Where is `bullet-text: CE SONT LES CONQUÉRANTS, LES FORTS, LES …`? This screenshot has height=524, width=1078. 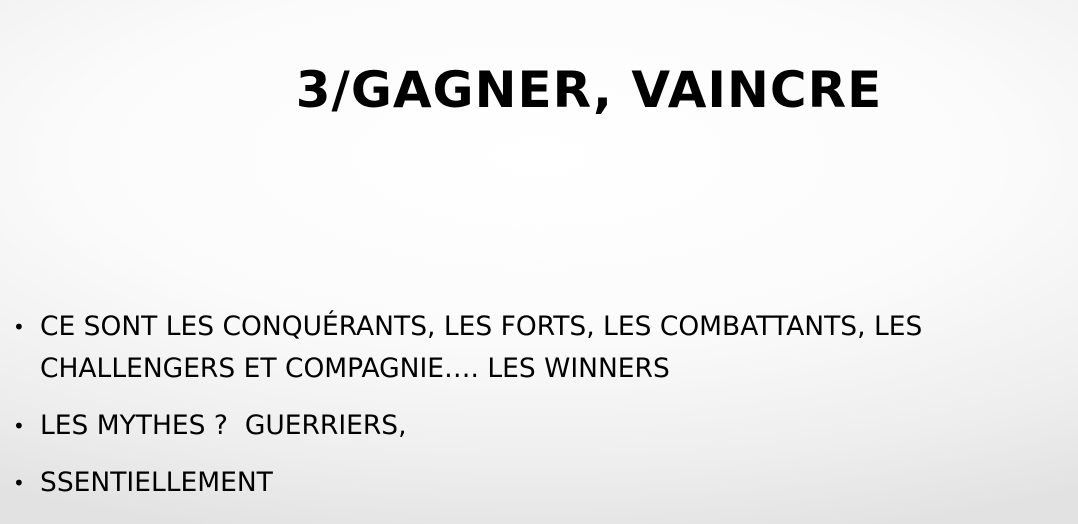
bullet-text: CE SONT LES CONQUÉRANTS, LES FORTS, LES … is located at coordinates (481, 347).